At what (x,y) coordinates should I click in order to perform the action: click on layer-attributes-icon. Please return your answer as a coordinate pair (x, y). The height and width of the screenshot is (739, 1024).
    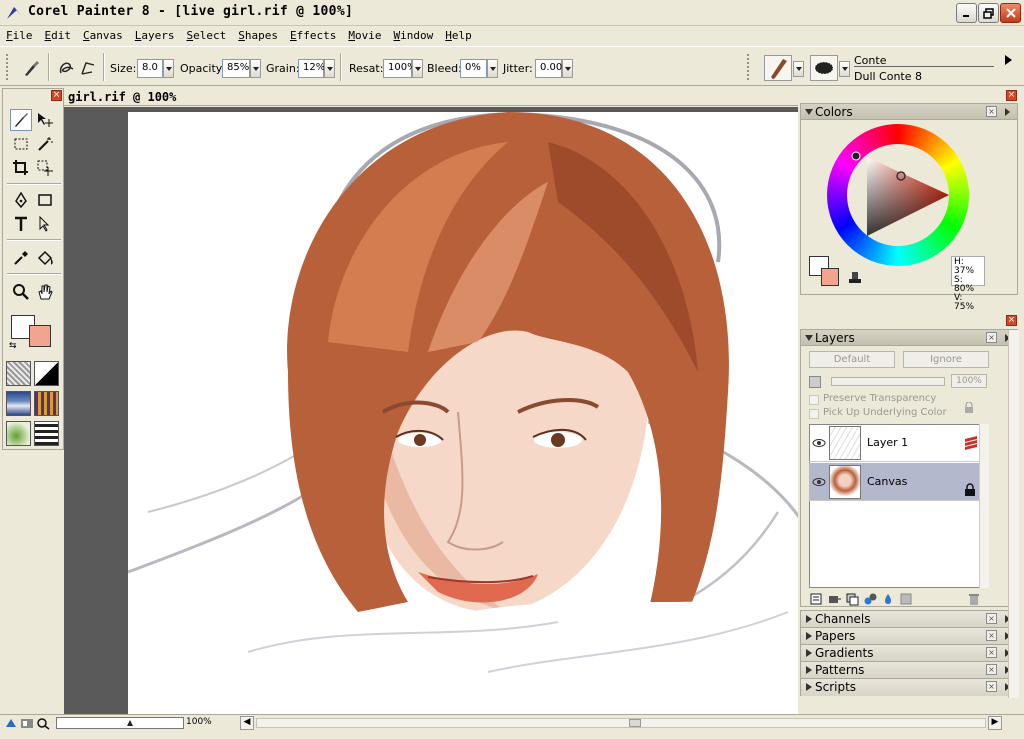
    Looking at the image, I should click on (816, 599).